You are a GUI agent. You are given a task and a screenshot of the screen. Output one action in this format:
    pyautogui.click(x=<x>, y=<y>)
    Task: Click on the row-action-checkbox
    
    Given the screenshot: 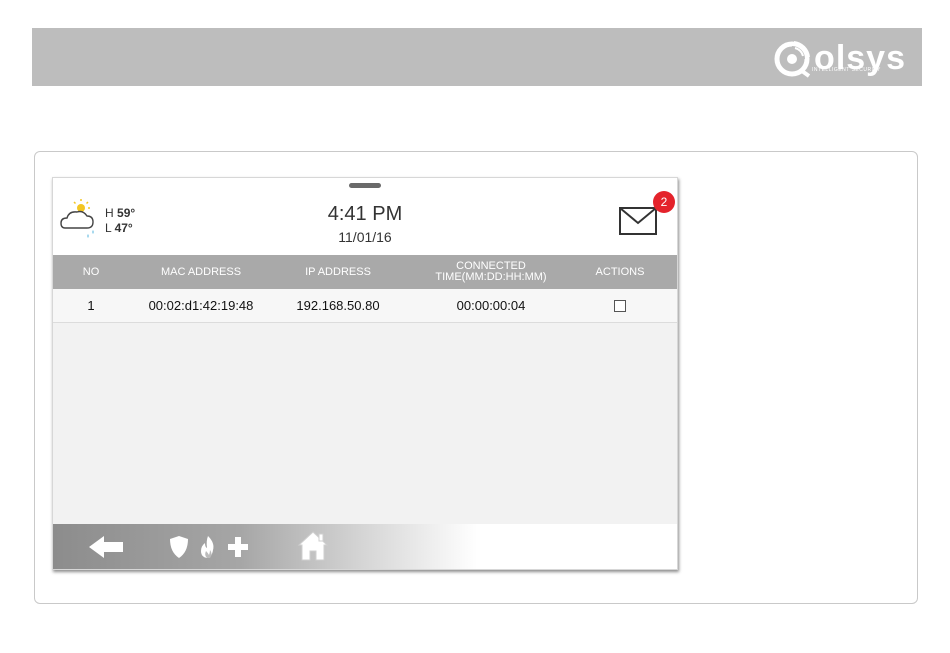 What is the action you would take?
    pyautogui.click(x=620, y=306)
    